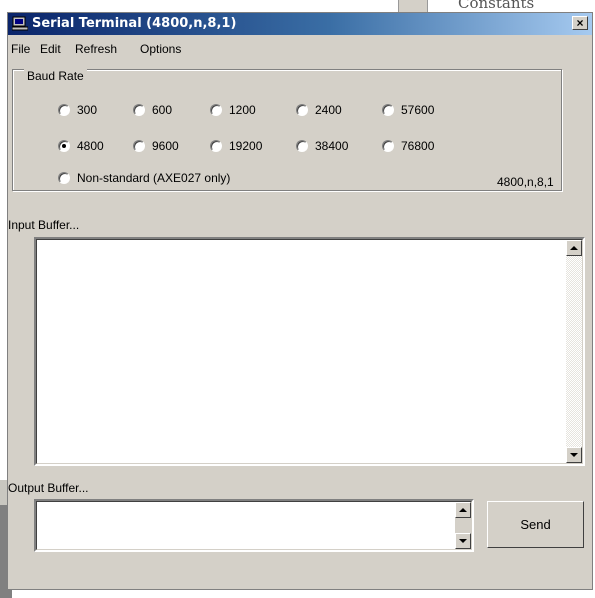 The image size is (595, 598). I want to click on radio-baud-9600: 9600, so click(156, 146).